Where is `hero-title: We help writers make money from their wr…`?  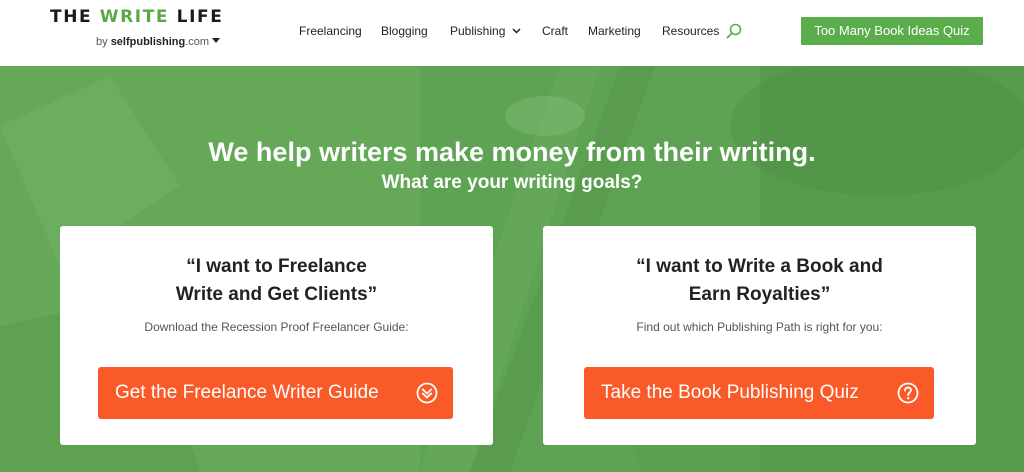
hero-title: We help writers make money from their wr… is located at coordinates (512, 152).